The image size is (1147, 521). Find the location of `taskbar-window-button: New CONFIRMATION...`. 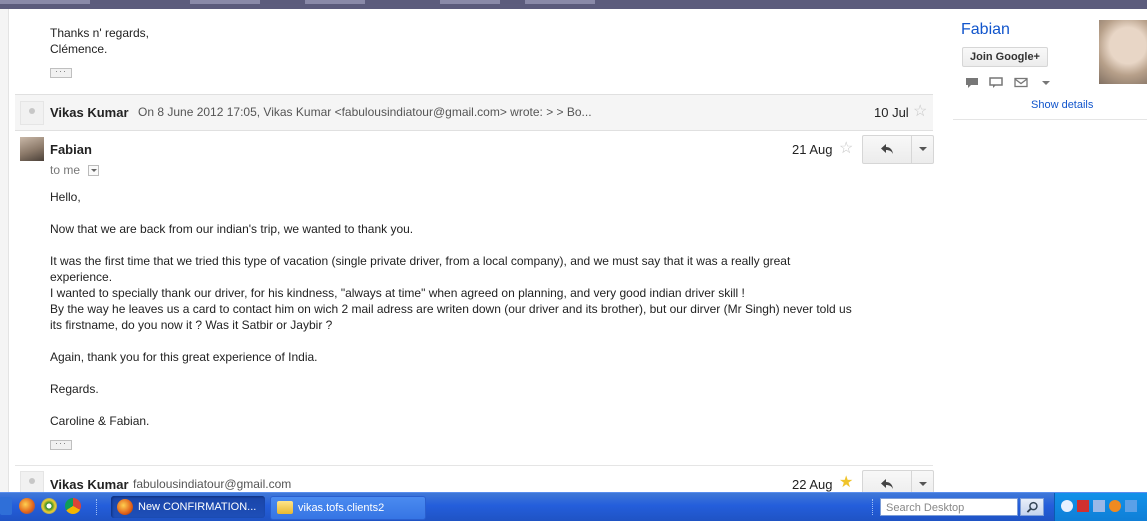

taskbar-window-button: New CONFIRMATION... is located at coordinates (188, 507).